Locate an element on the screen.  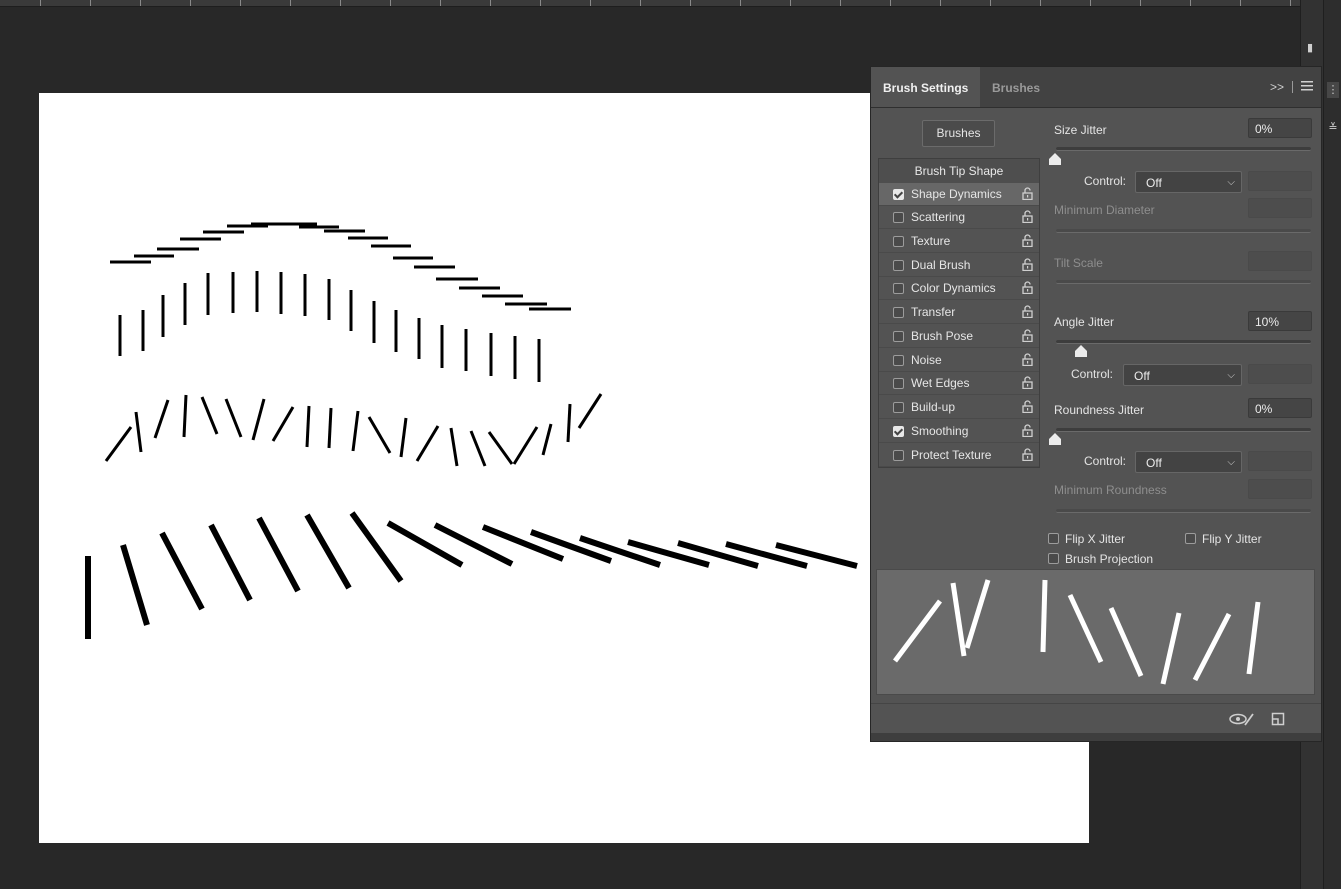
brush-stroke-preview is located at coordinates (1095, 632).